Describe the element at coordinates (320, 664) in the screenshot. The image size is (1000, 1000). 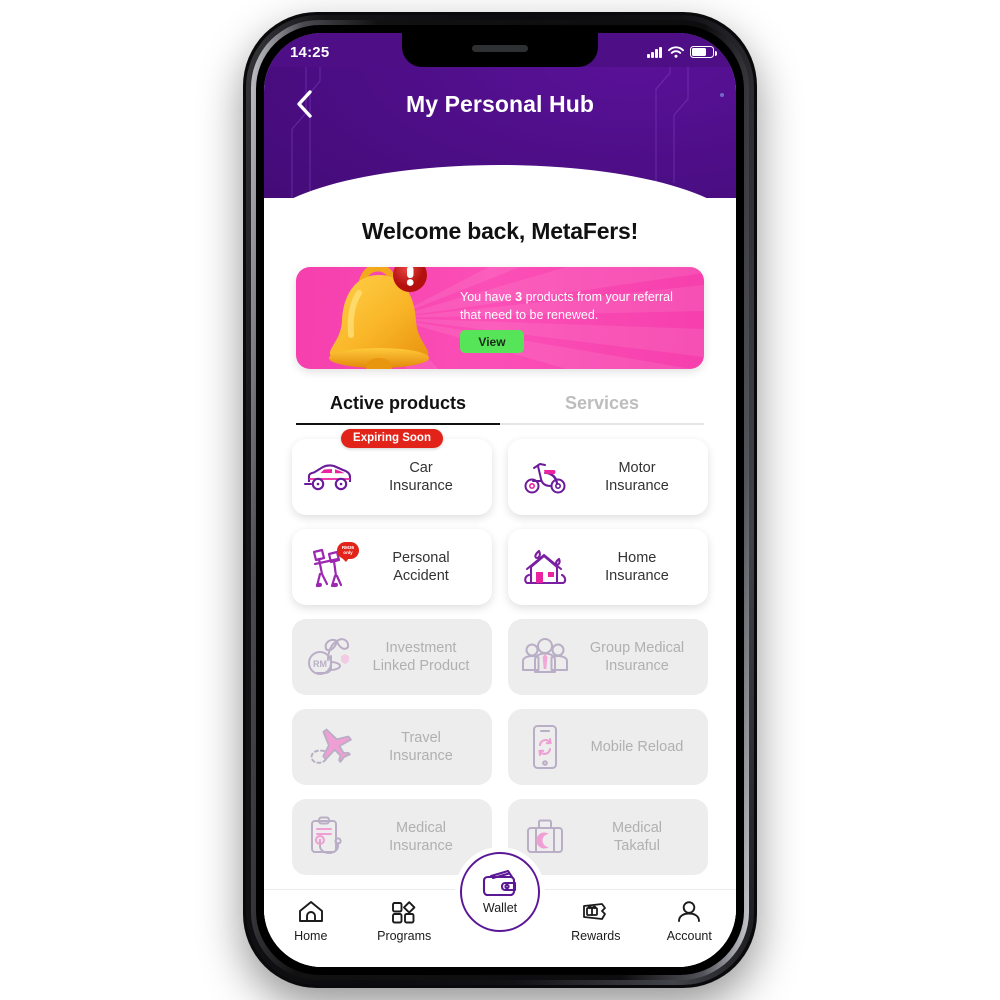
I see `svg-text: RM` at that location.